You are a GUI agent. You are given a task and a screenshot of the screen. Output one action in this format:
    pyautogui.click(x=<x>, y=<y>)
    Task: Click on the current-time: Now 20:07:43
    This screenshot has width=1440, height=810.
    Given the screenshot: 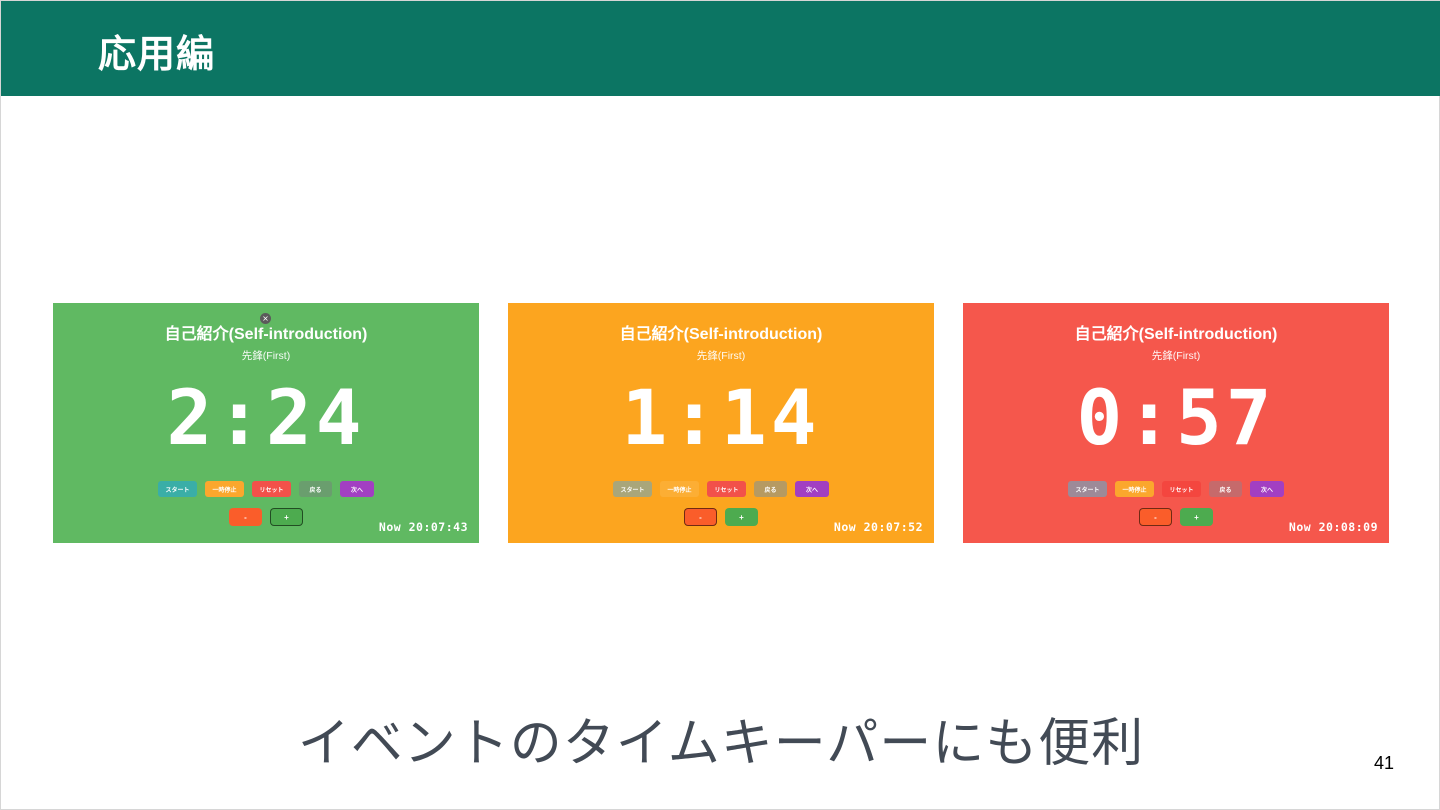 What is the action you would take?
    pyautogui.click(x=423, y=527)
    